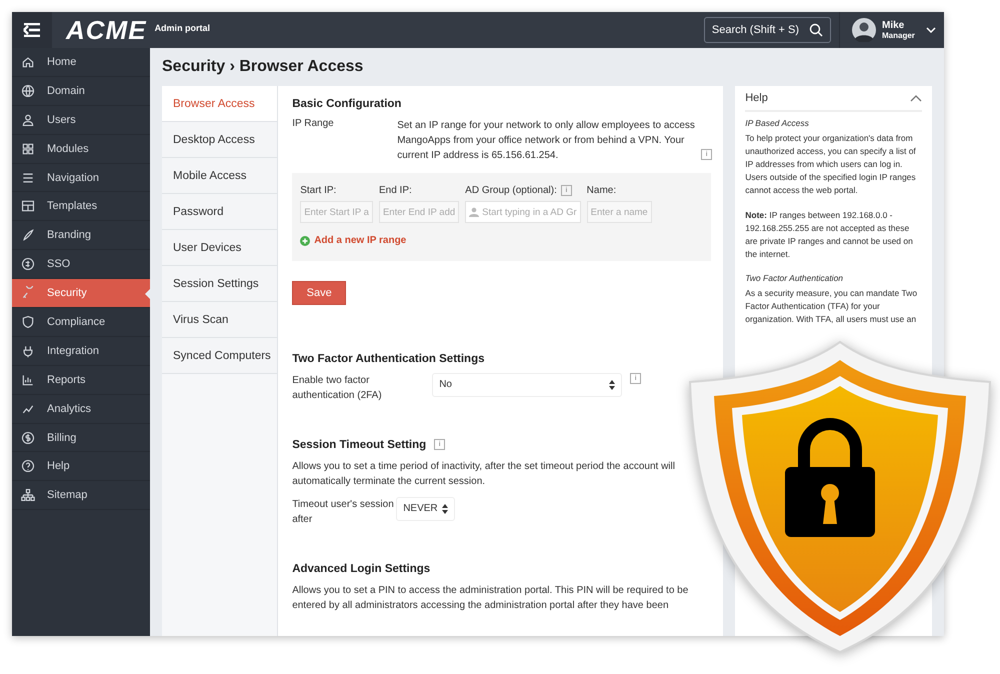 The image size is (1000, 674). I want to click on plus-icon, so click(305, 241).